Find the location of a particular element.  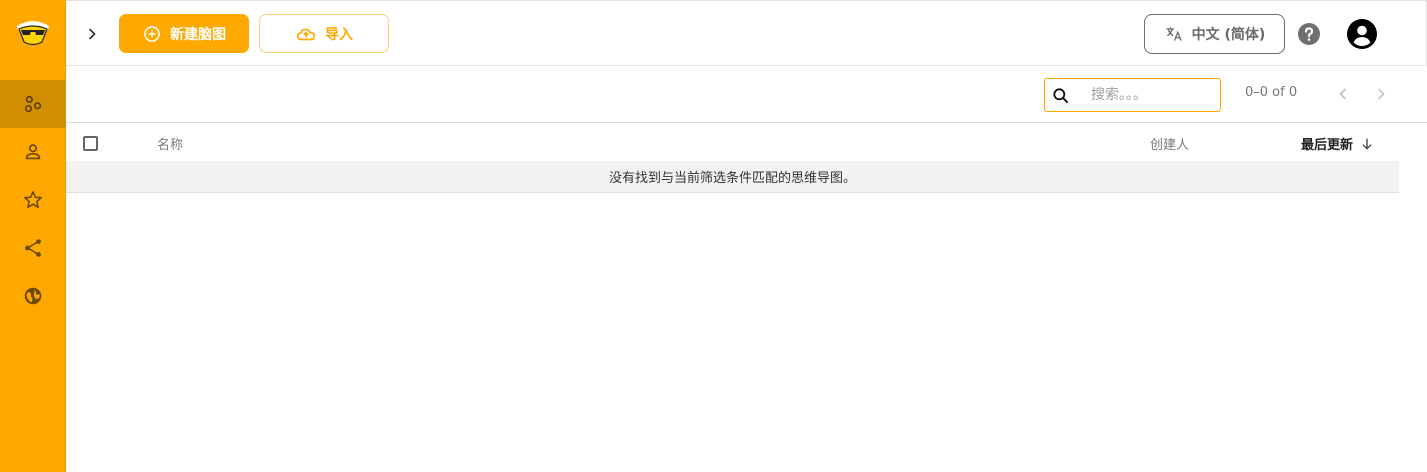

list-toolbar: 0–0 of 0 is located at coordinates (746, 94).